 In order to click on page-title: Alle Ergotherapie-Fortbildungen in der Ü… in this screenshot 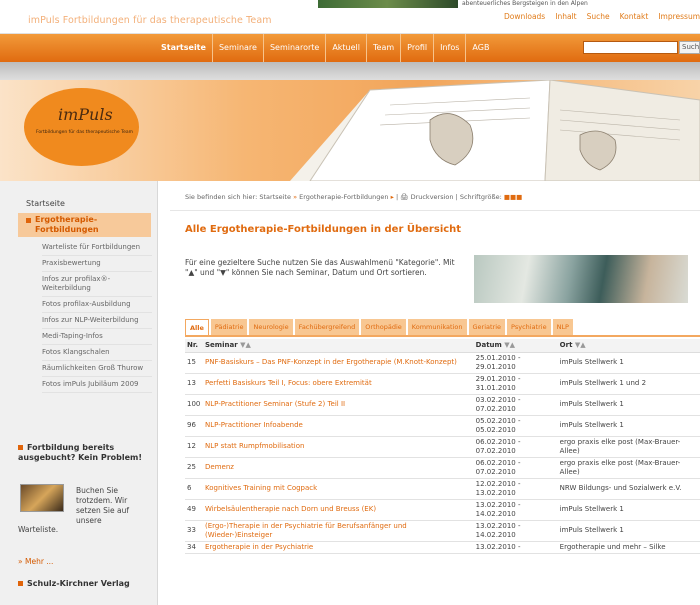, I will do `click(323, 229)`.